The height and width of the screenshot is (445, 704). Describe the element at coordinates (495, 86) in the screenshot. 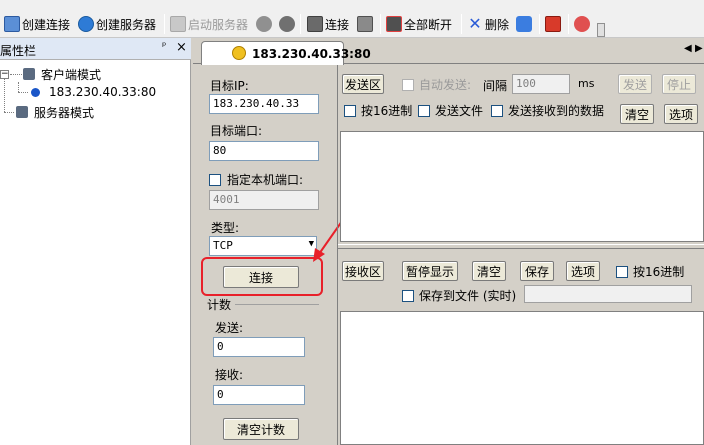

I see `interval-label: 间隔` at that location.